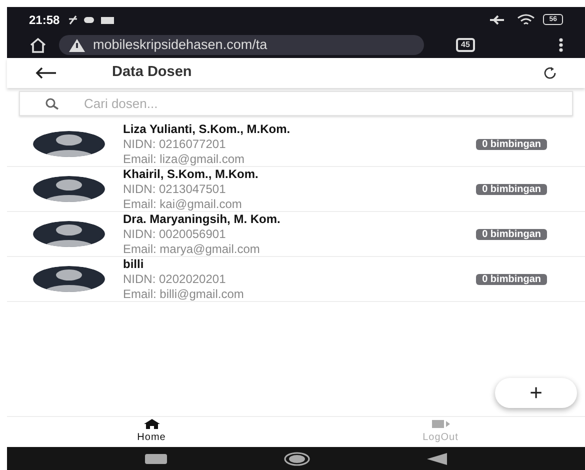  I want to click on back-triangle-icon, so click(436, 458).